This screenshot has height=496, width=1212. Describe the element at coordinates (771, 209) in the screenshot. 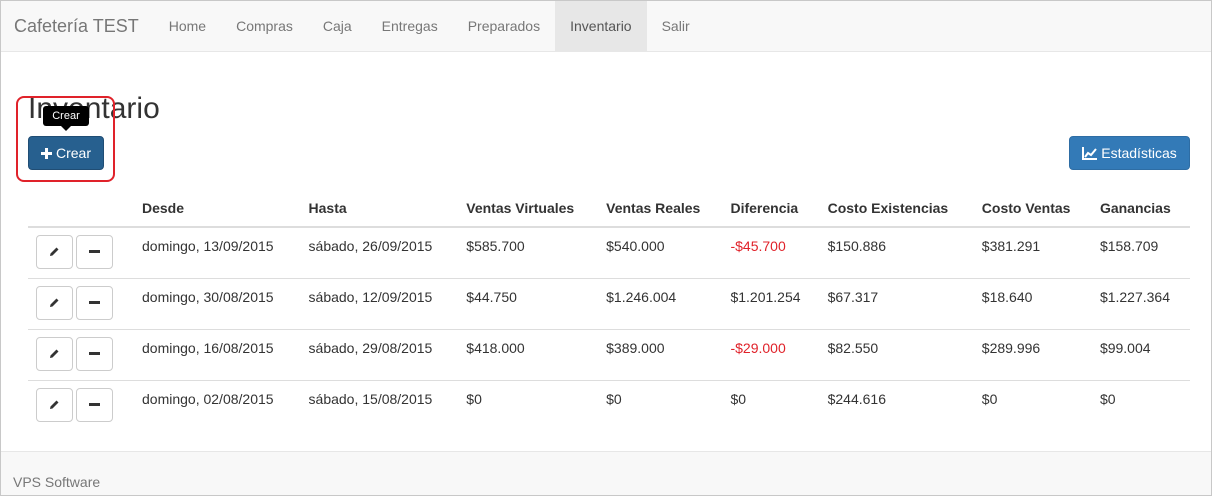

I see `header-diferencia: Diferencia` at that location.